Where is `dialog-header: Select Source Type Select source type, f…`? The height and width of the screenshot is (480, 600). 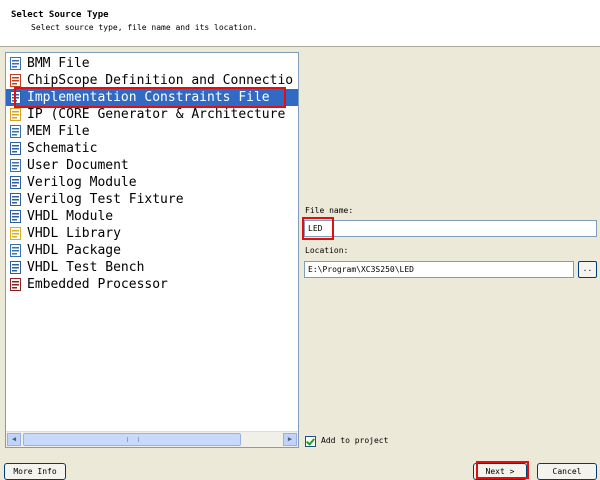
dialog-header: Select Source Type Select source type, f… is located at coordinates (300, 23).